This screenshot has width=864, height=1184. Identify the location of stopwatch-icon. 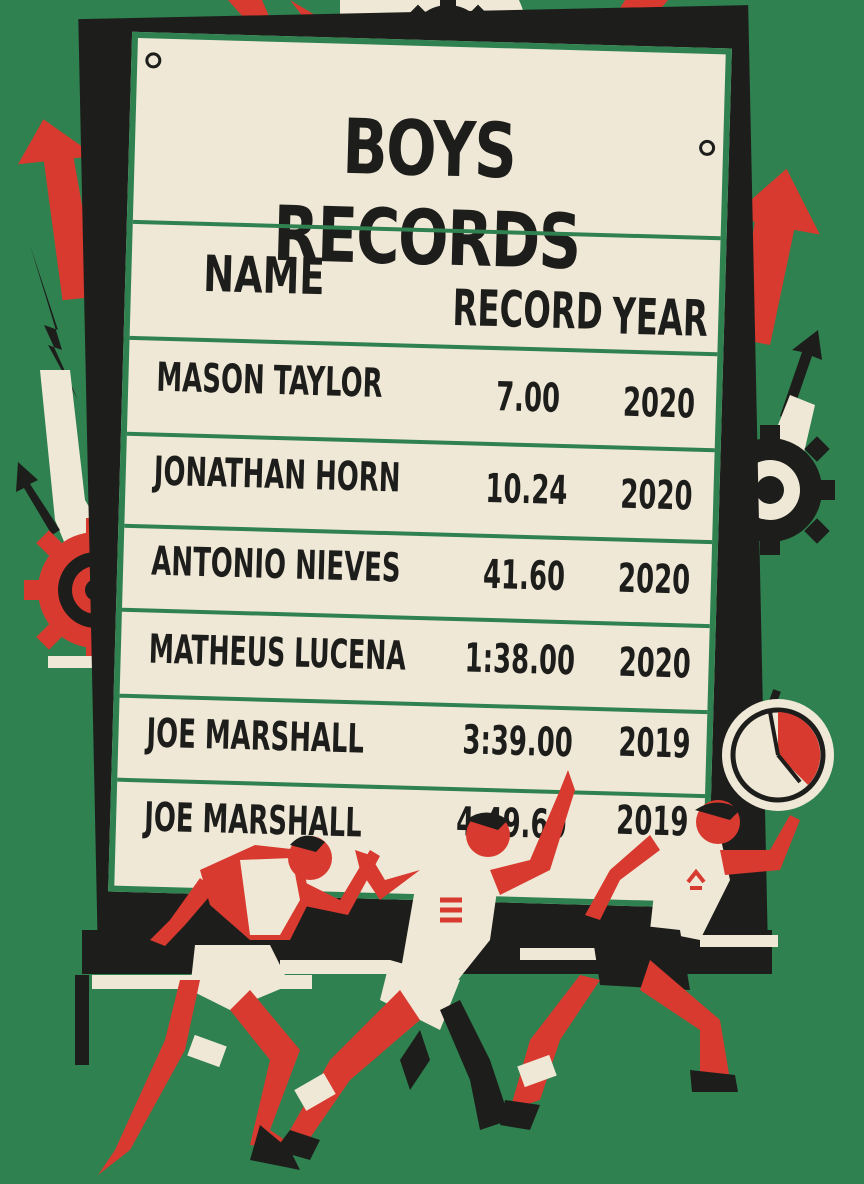
(778, 750).